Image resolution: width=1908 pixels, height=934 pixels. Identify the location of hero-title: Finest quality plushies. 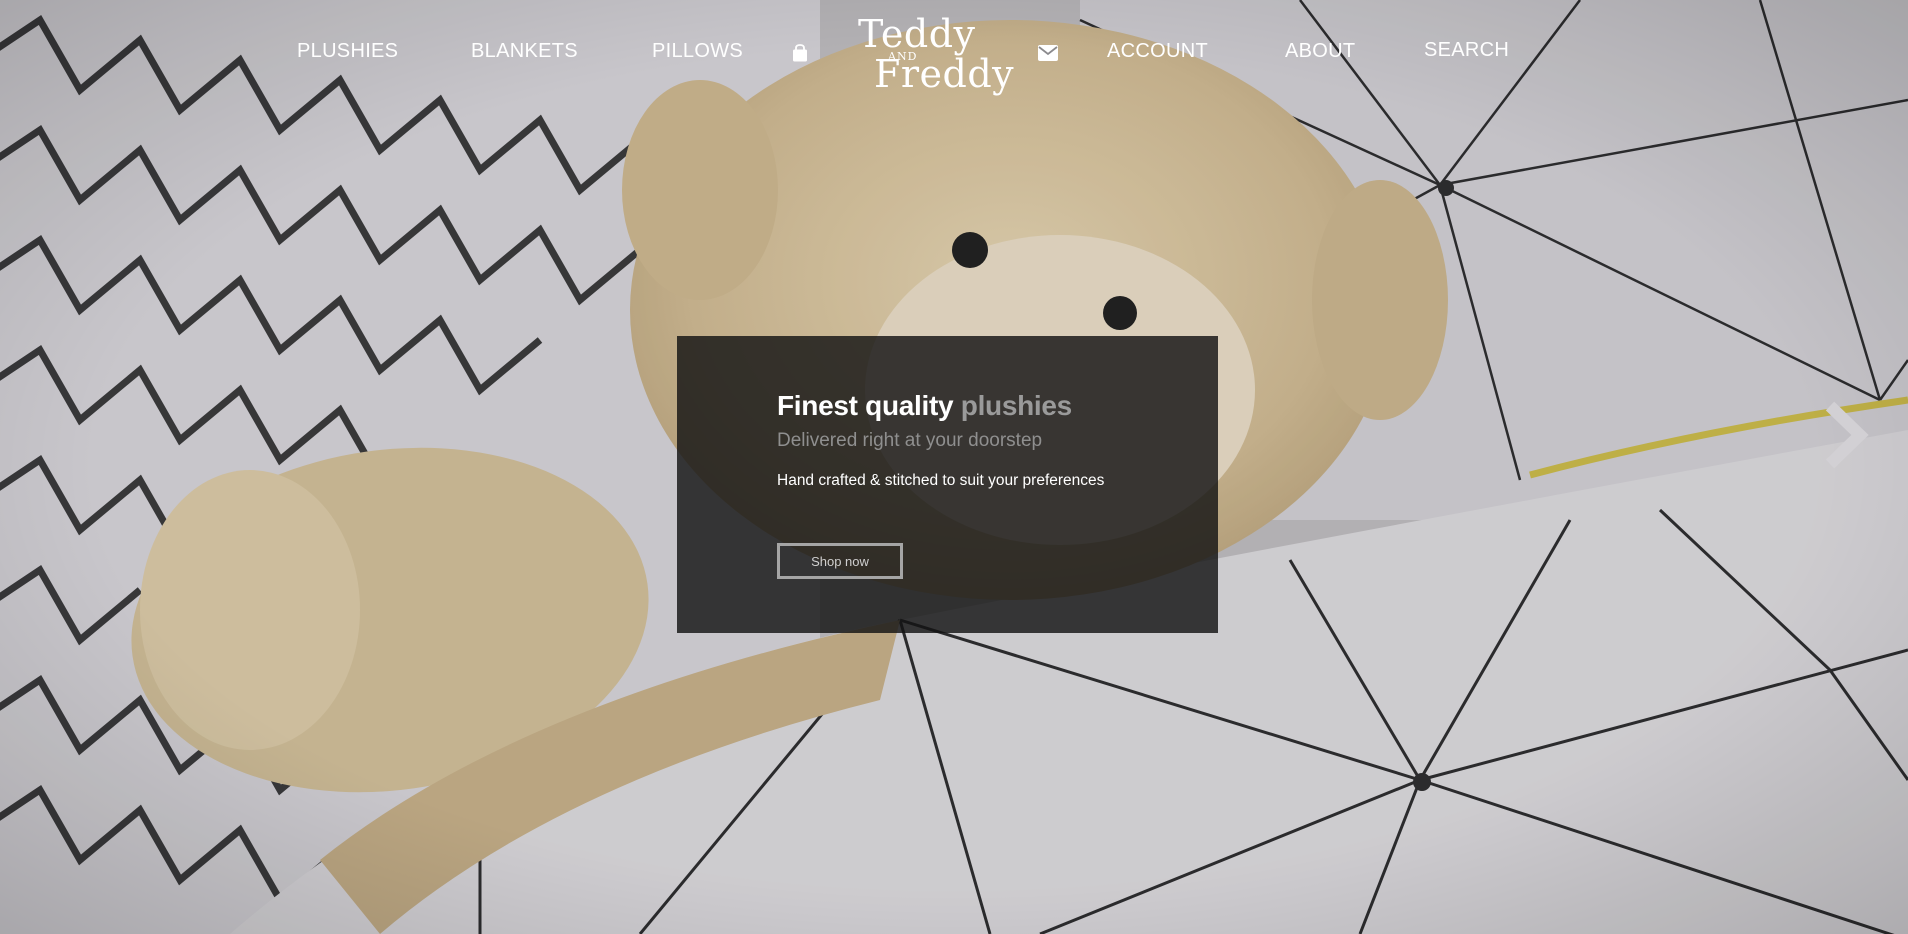
(924, 406).